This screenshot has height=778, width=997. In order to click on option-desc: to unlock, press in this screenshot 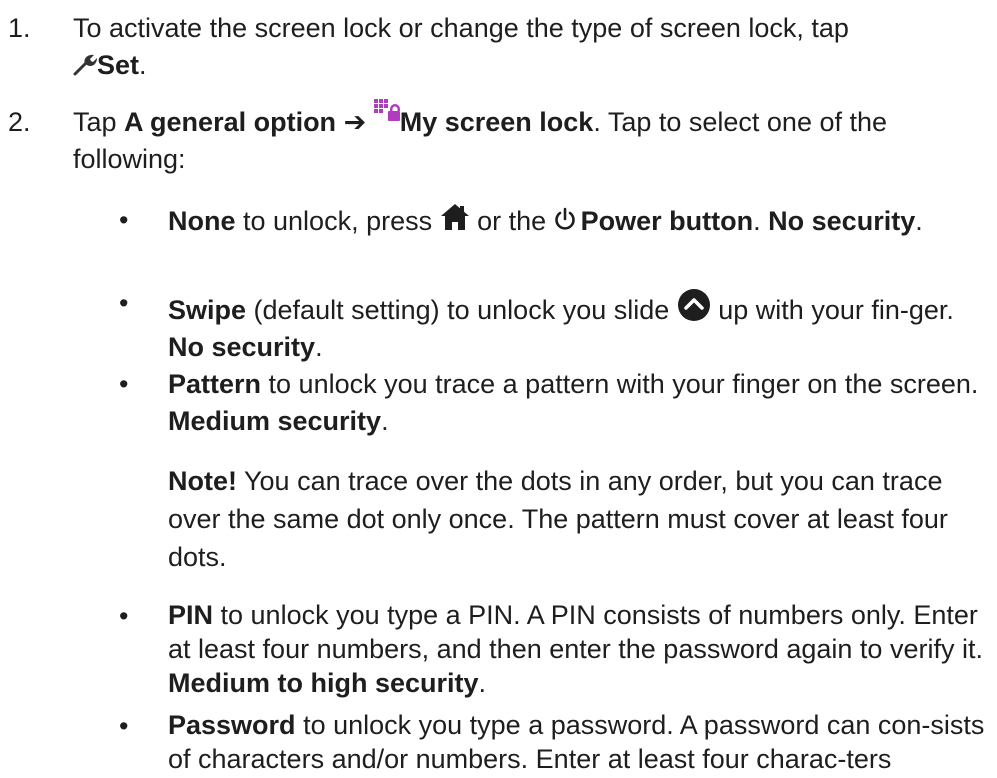, I will do `click(337, 221)`.